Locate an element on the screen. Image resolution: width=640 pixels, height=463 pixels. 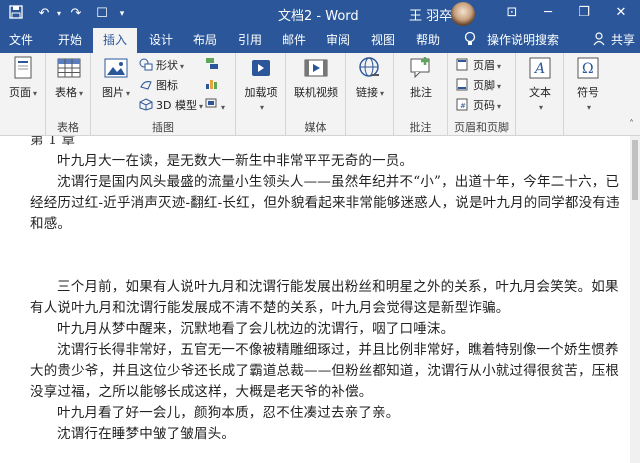
online-video-label: 联机视频 is located at coordinates (316, 92).